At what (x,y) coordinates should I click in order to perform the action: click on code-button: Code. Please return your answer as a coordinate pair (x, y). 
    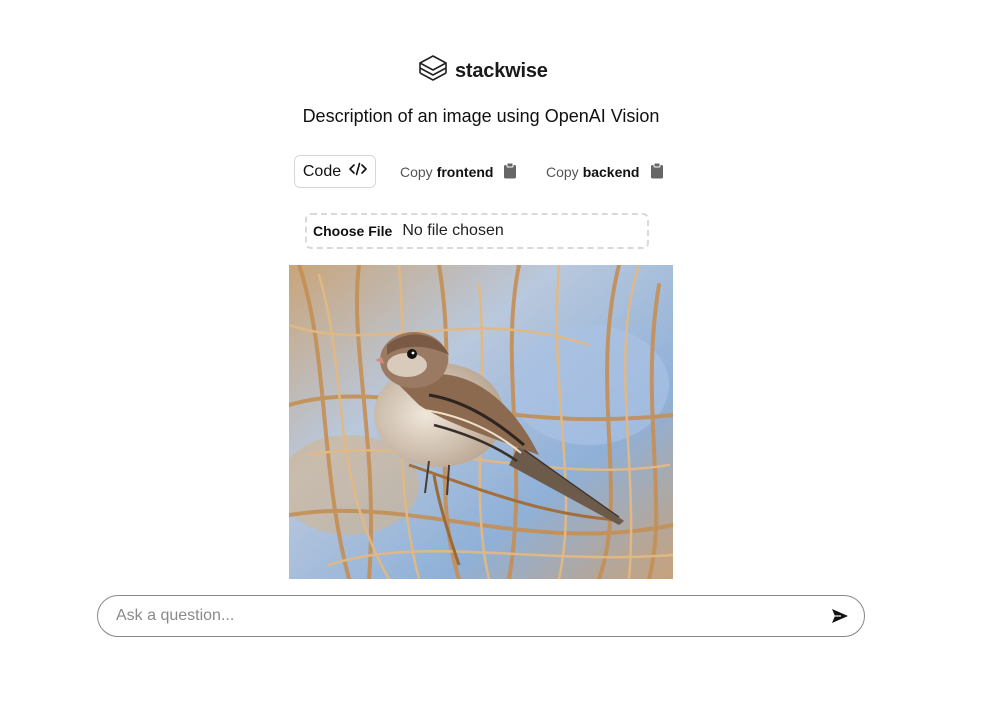
    Looking at the image, I should click on (335, 171).